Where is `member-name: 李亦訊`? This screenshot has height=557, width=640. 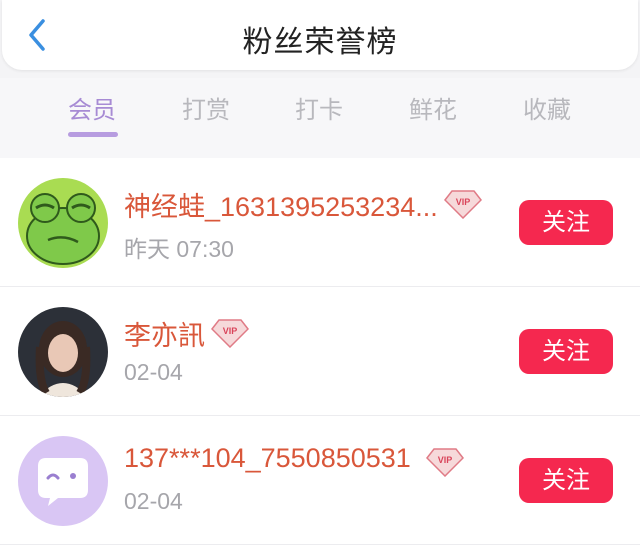
member-name: 李亦訊 is located at coordinates (164, 336).